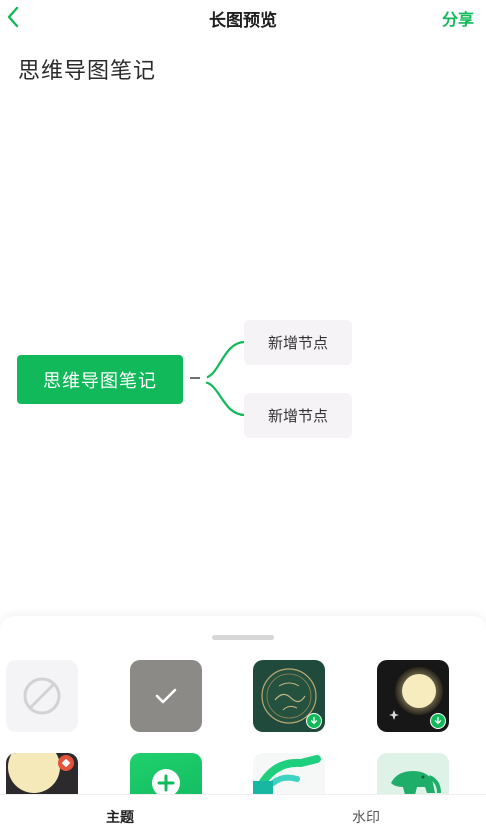  I want to click on bottom-tabbar: 主题 水印, so click(243, 815).